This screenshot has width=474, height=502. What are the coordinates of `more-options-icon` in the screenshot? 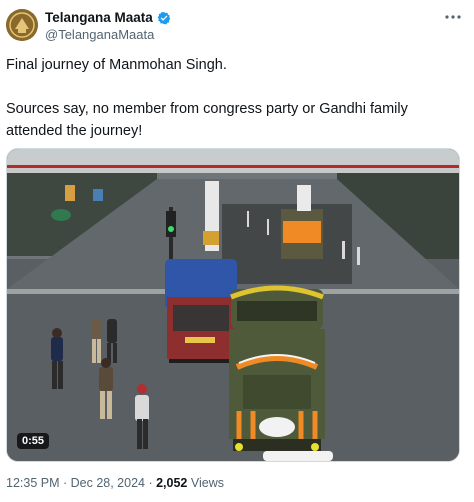 It's located at (453, 19).